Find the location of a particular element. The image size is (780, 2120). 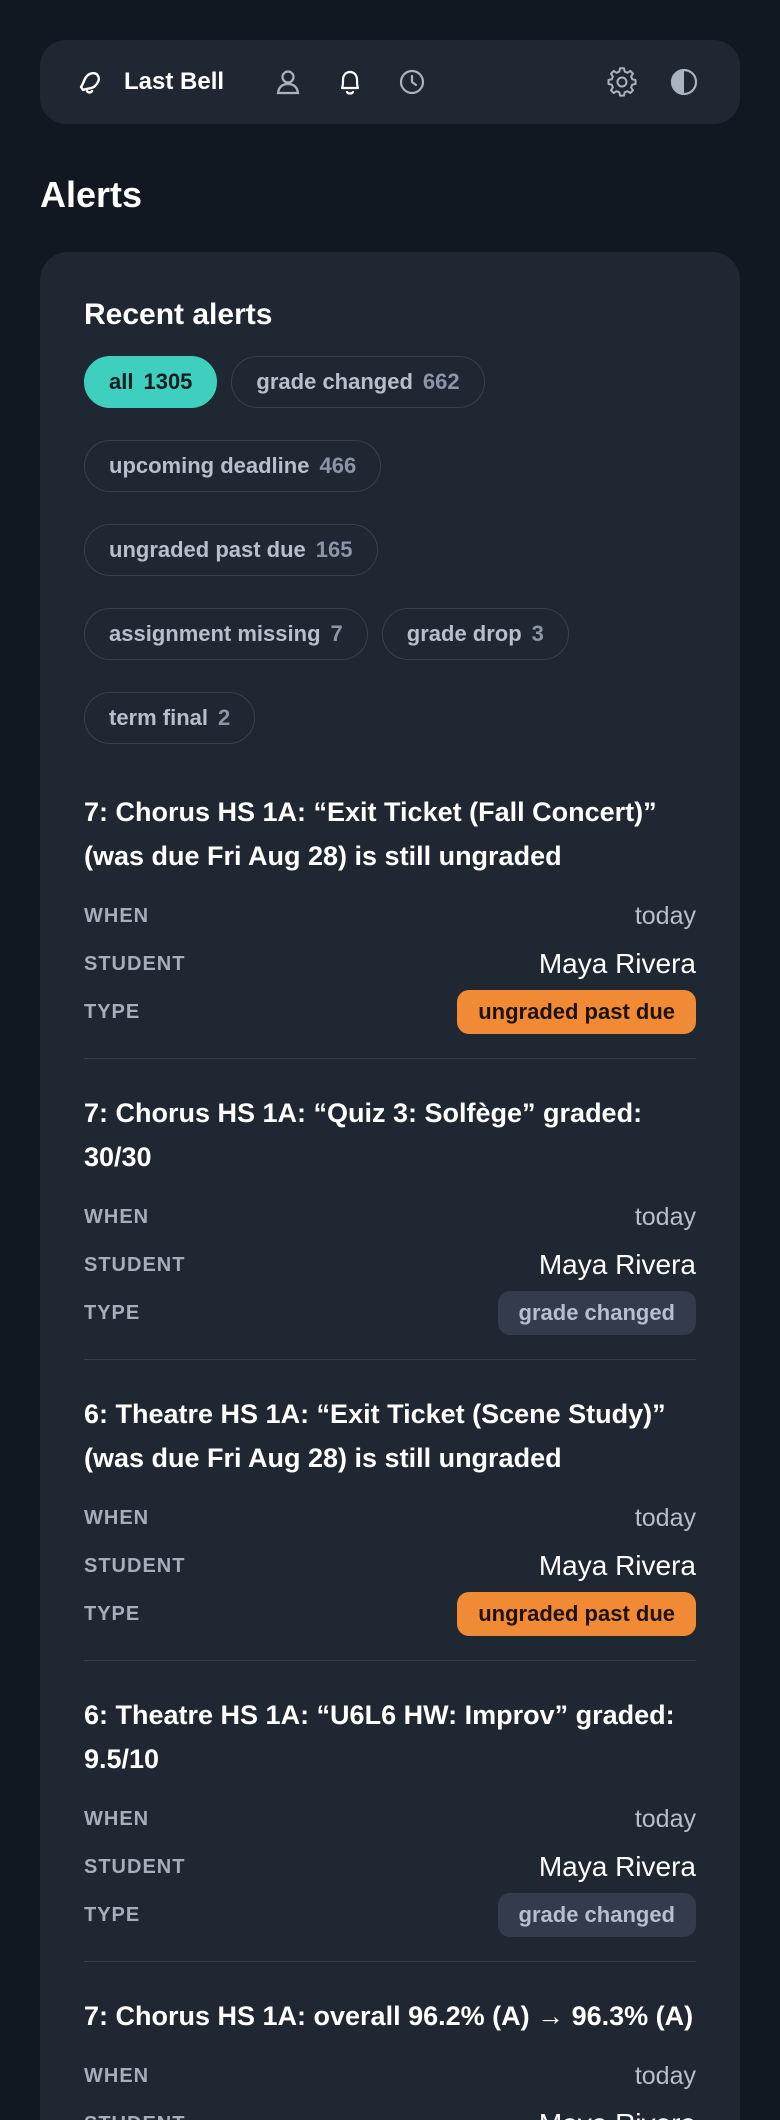

clock-icon is located at coordinates (412, 82).